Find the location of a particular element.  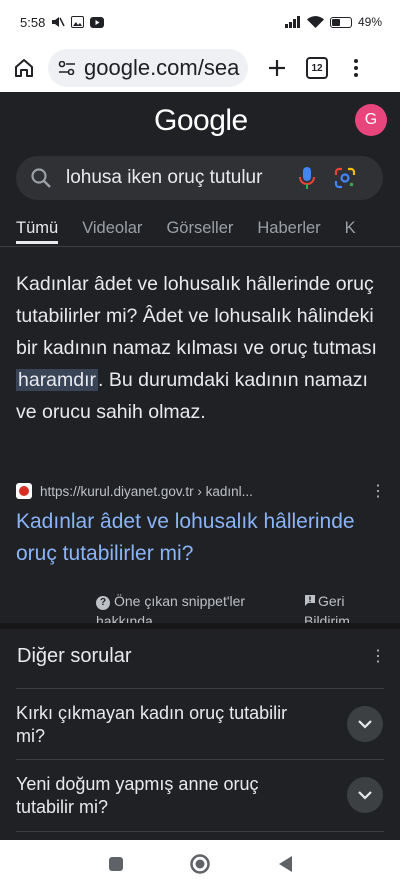

paa-question-text: Kırkı çıkmayan kadın oruç tutabilir mi? is located at coordinates (152, 724).